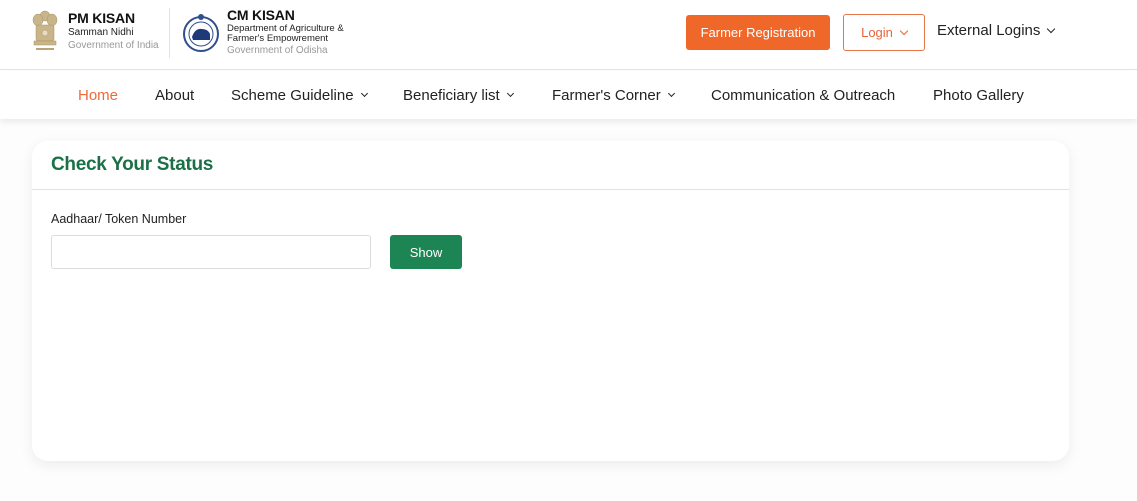 Image resolution: width=1137 pixels, height=501 pixels. Describe the element at coordinates (426, 252) in the screenshot. I see `show-button: Show` at that location.